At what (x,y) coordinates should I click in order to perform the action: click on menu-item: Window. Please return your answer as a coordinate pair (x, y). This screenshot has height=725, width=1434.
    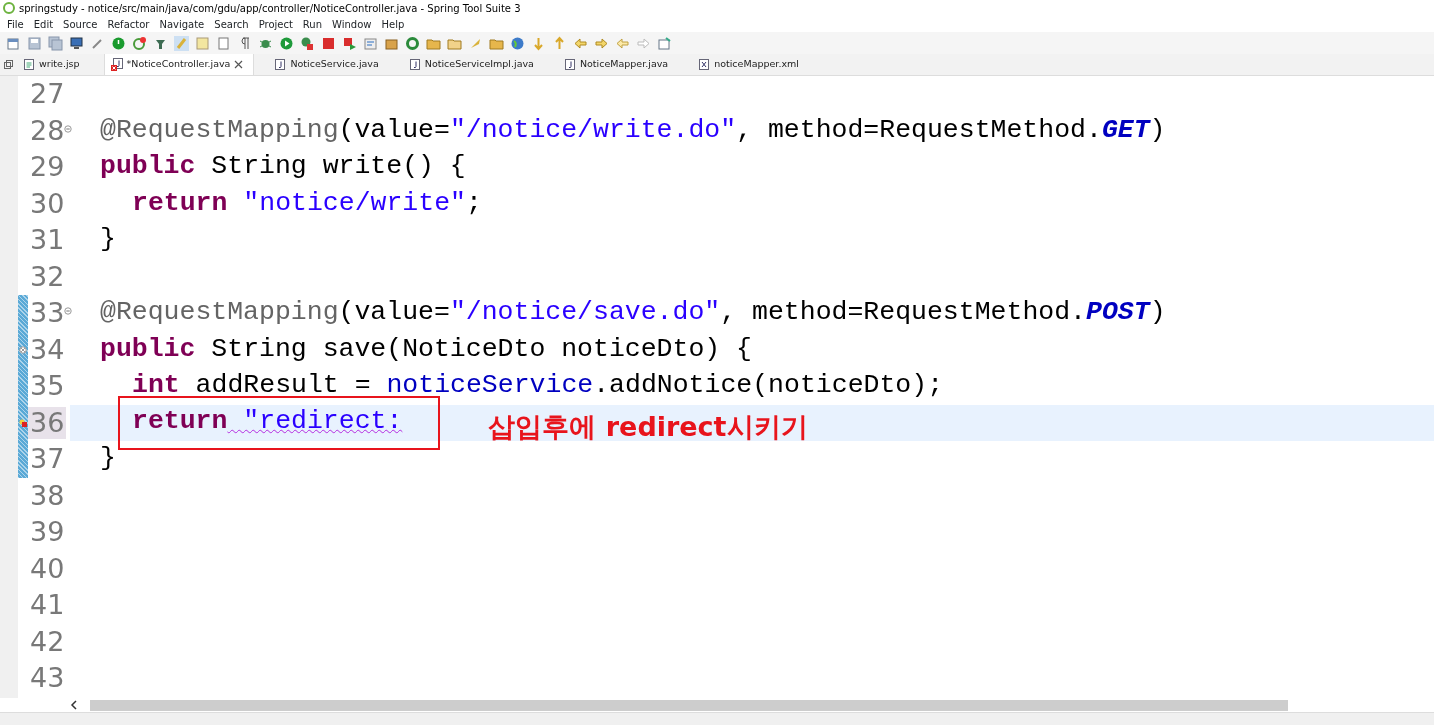
    Looking at the image, I should click on (352, 24).